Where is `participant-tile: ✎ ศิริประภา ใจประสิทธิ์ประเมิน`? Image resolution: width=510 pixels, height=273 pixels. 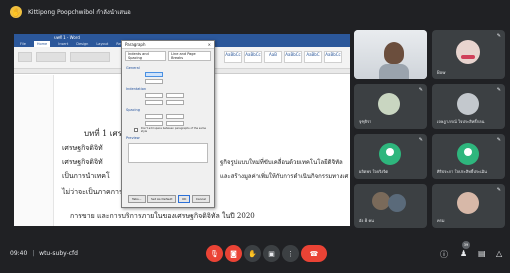 participant-tile: ✎ ศิริประภา ใจประสิทธิ์ประเมิน is located at coordinates (468, 156).